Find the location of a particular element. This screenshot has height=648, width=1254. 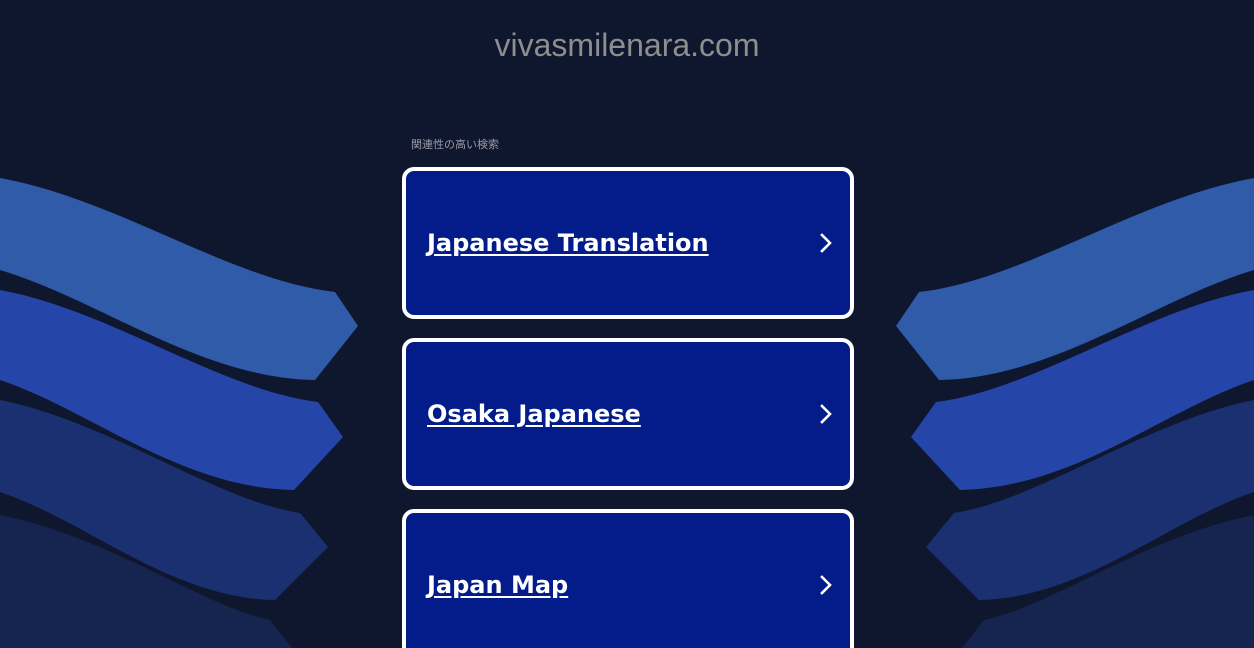

result-card-japan-map: Japan Map is located at coordinates (628, 578).